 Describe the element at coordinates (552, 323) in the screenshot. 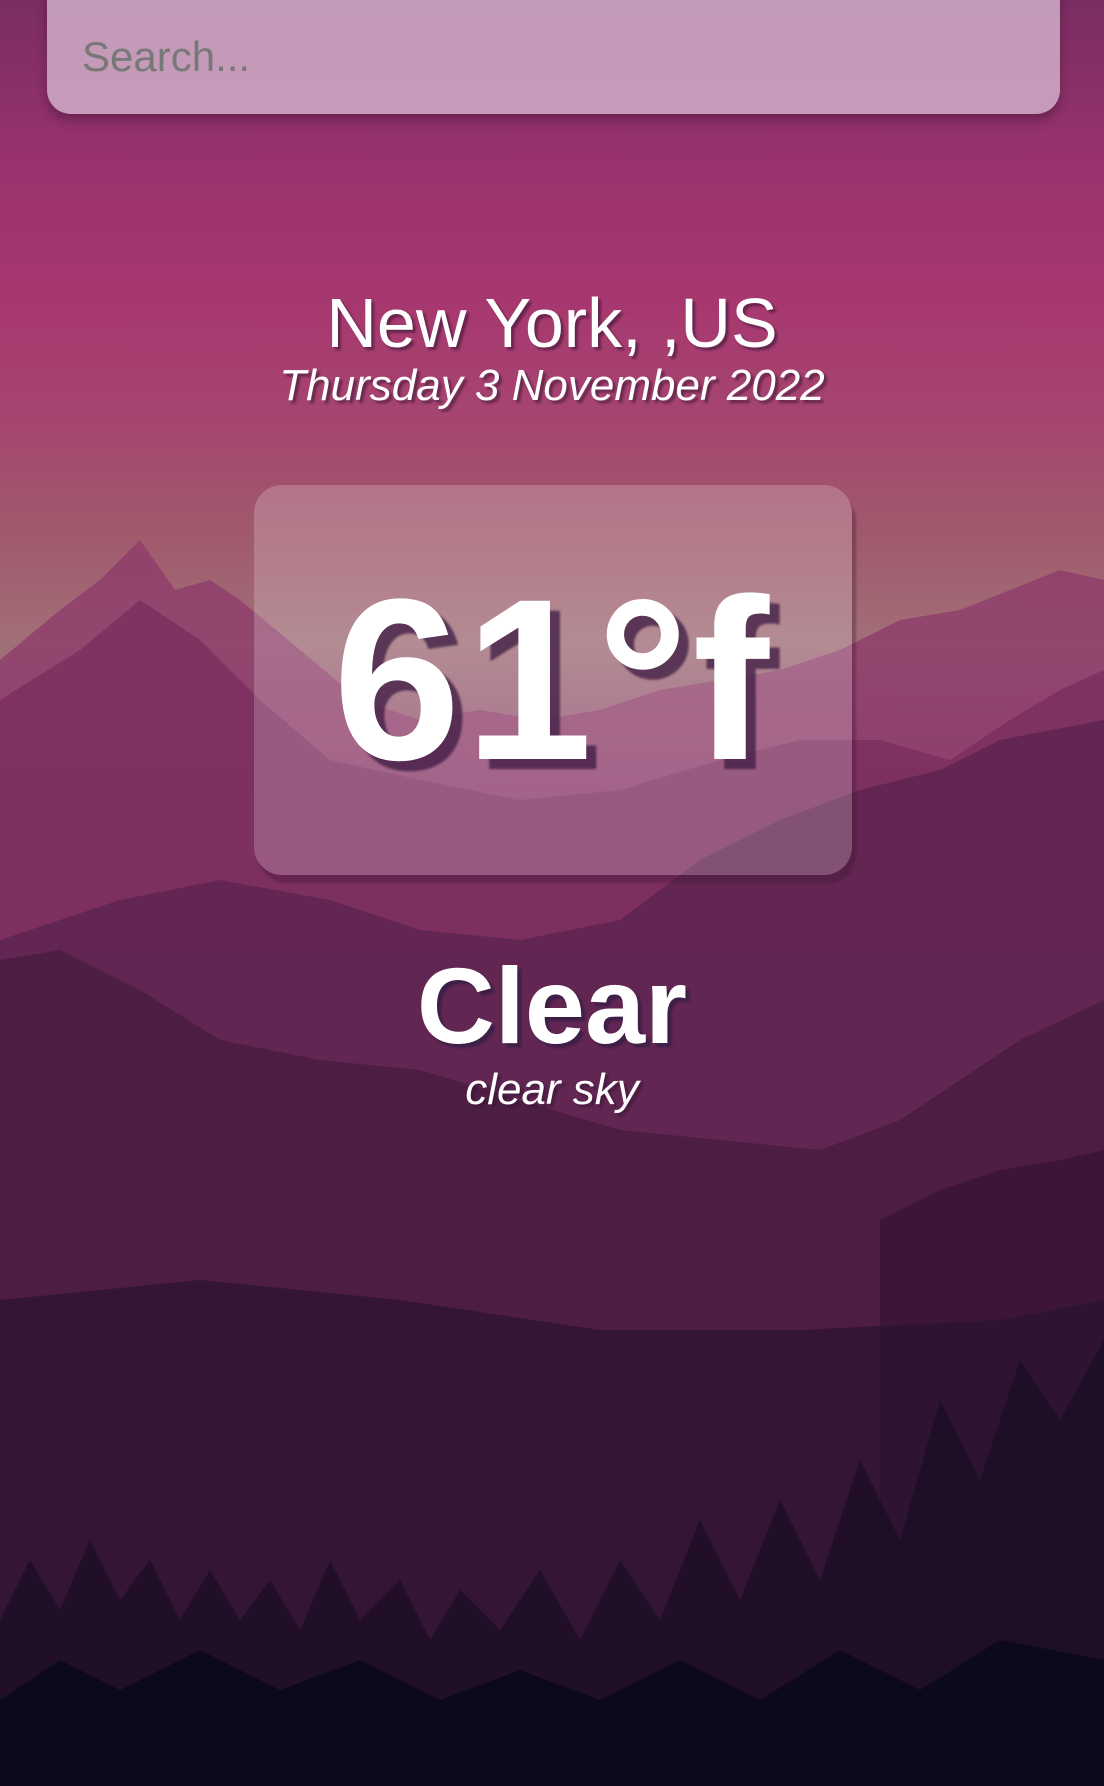

I see `location-name: New York, ,US` at that location.